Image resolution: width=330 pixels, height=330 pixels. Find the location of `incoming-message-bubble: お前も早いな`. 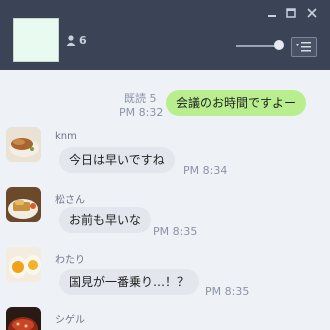

incoming-message-bubble: お前も早いな is located at coordinates (105, 220).